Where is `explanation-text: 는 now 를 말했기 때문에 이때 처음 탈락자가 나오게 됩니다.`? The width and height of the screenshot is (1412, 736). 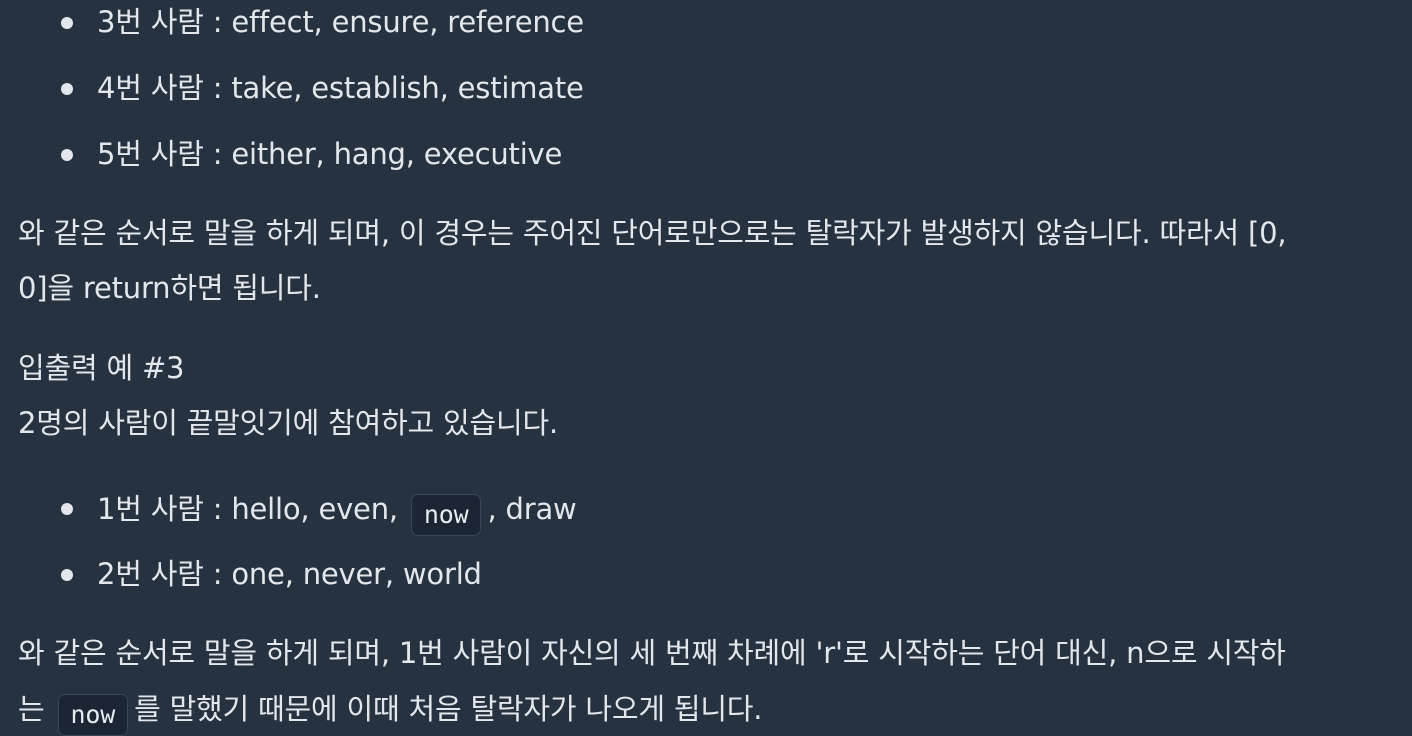 explanation-text: 는 now 를 말했기 때문에 이때 처음 탈락자가 나오게 됩니다. is located at coordinates (390, 714).